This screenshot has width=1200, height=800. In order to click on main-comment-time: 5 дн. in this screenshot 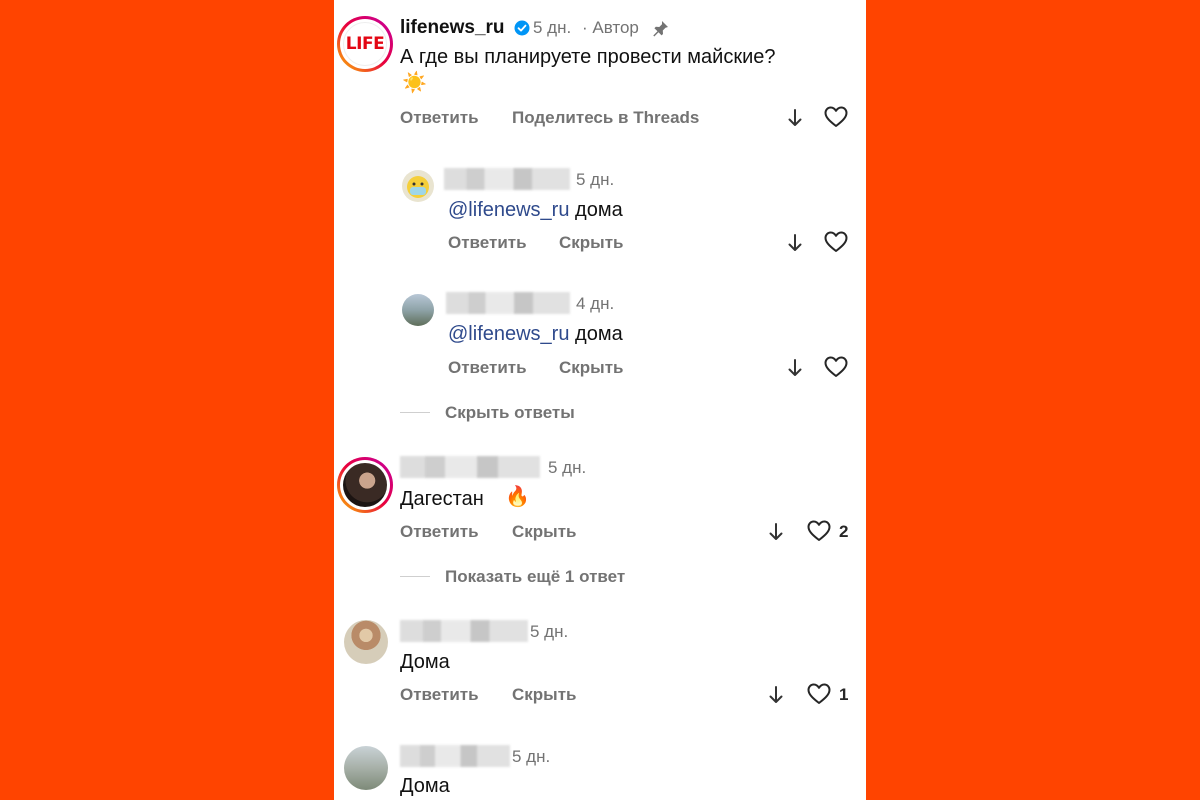, I will do `click(552, 27)`.